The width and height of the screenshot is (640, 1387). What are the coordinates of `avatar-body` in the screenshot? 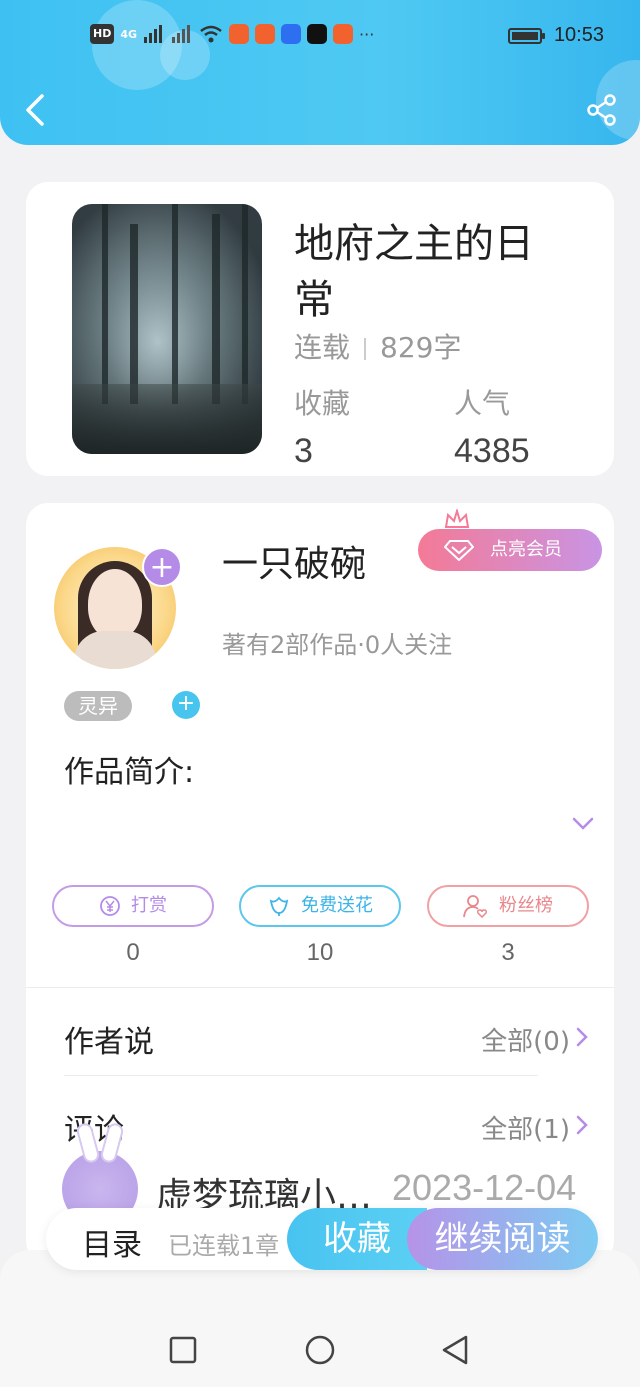 It's located at (115, 650).